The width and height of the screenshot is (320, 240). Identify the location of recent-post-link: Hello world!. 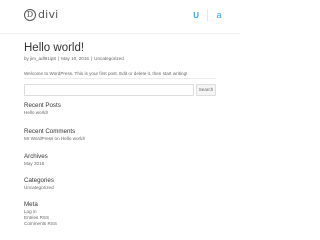
(42, 113).